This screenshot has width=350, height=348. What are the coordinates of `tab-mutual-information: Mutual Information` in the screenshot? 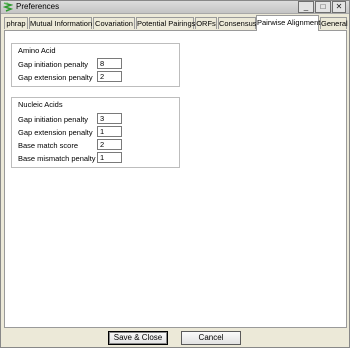 It's located at (60, 23).